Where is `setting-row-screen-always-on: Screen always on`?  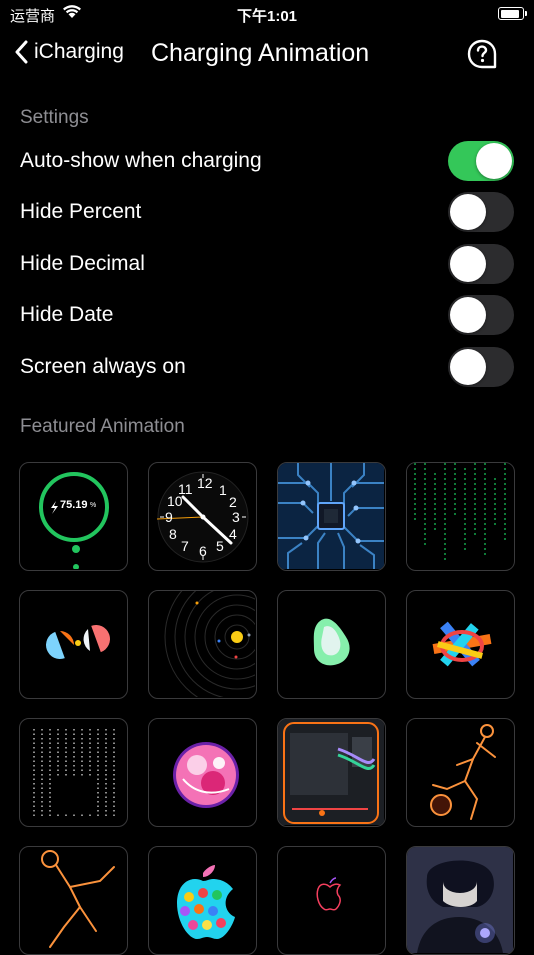 setting-row-screen-always-on: Screen always on is located at coordinates (267, 367).